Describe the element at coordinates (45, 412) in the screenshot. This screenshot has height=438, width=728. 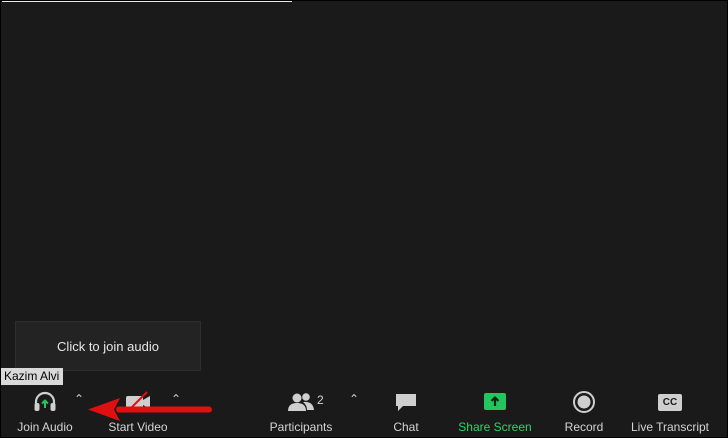
I see `join-audio-button: Join Audio` at that location.